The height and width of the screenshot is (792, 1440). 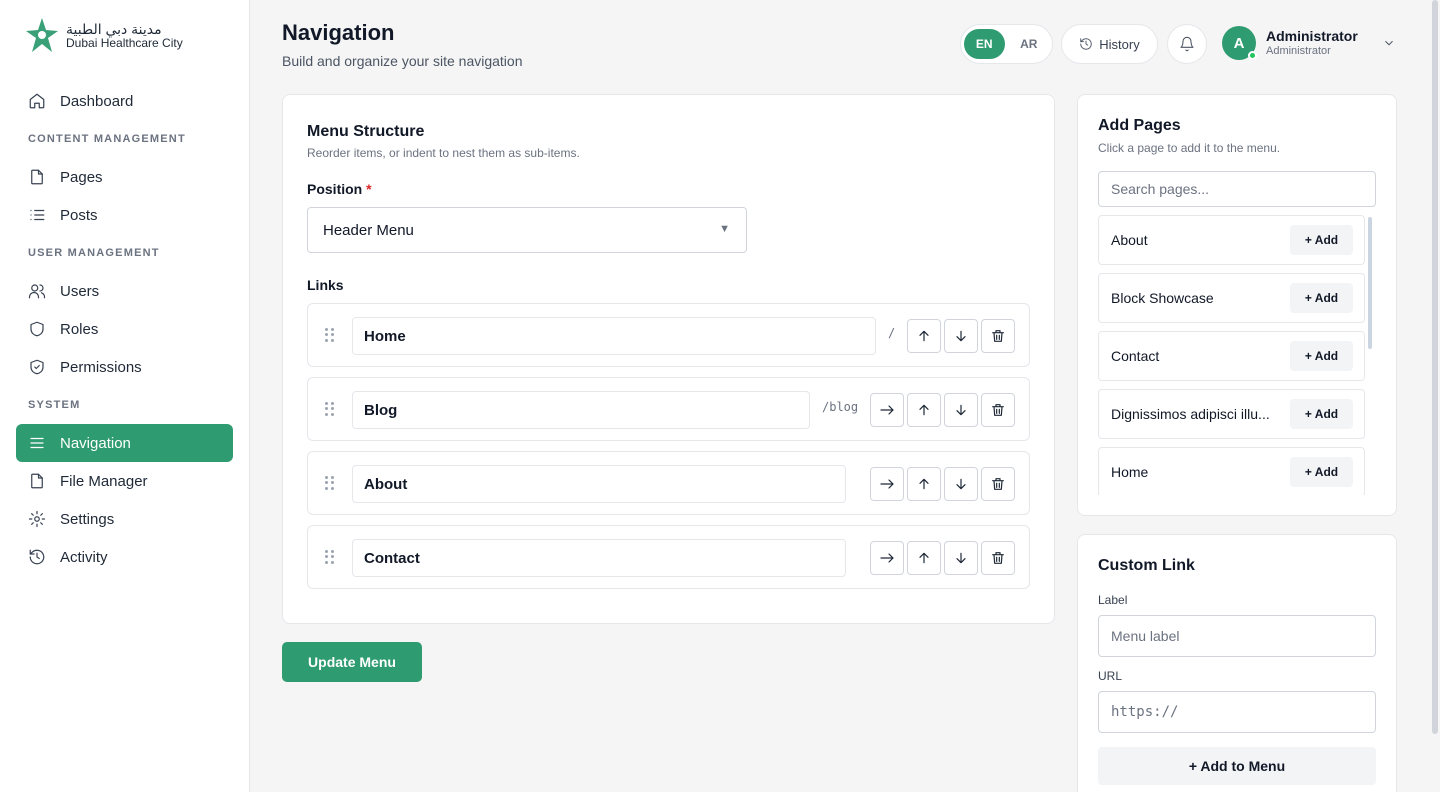 I want to click on page-subtitle: Build and organize your site navigation, so click(x=402, y=61).